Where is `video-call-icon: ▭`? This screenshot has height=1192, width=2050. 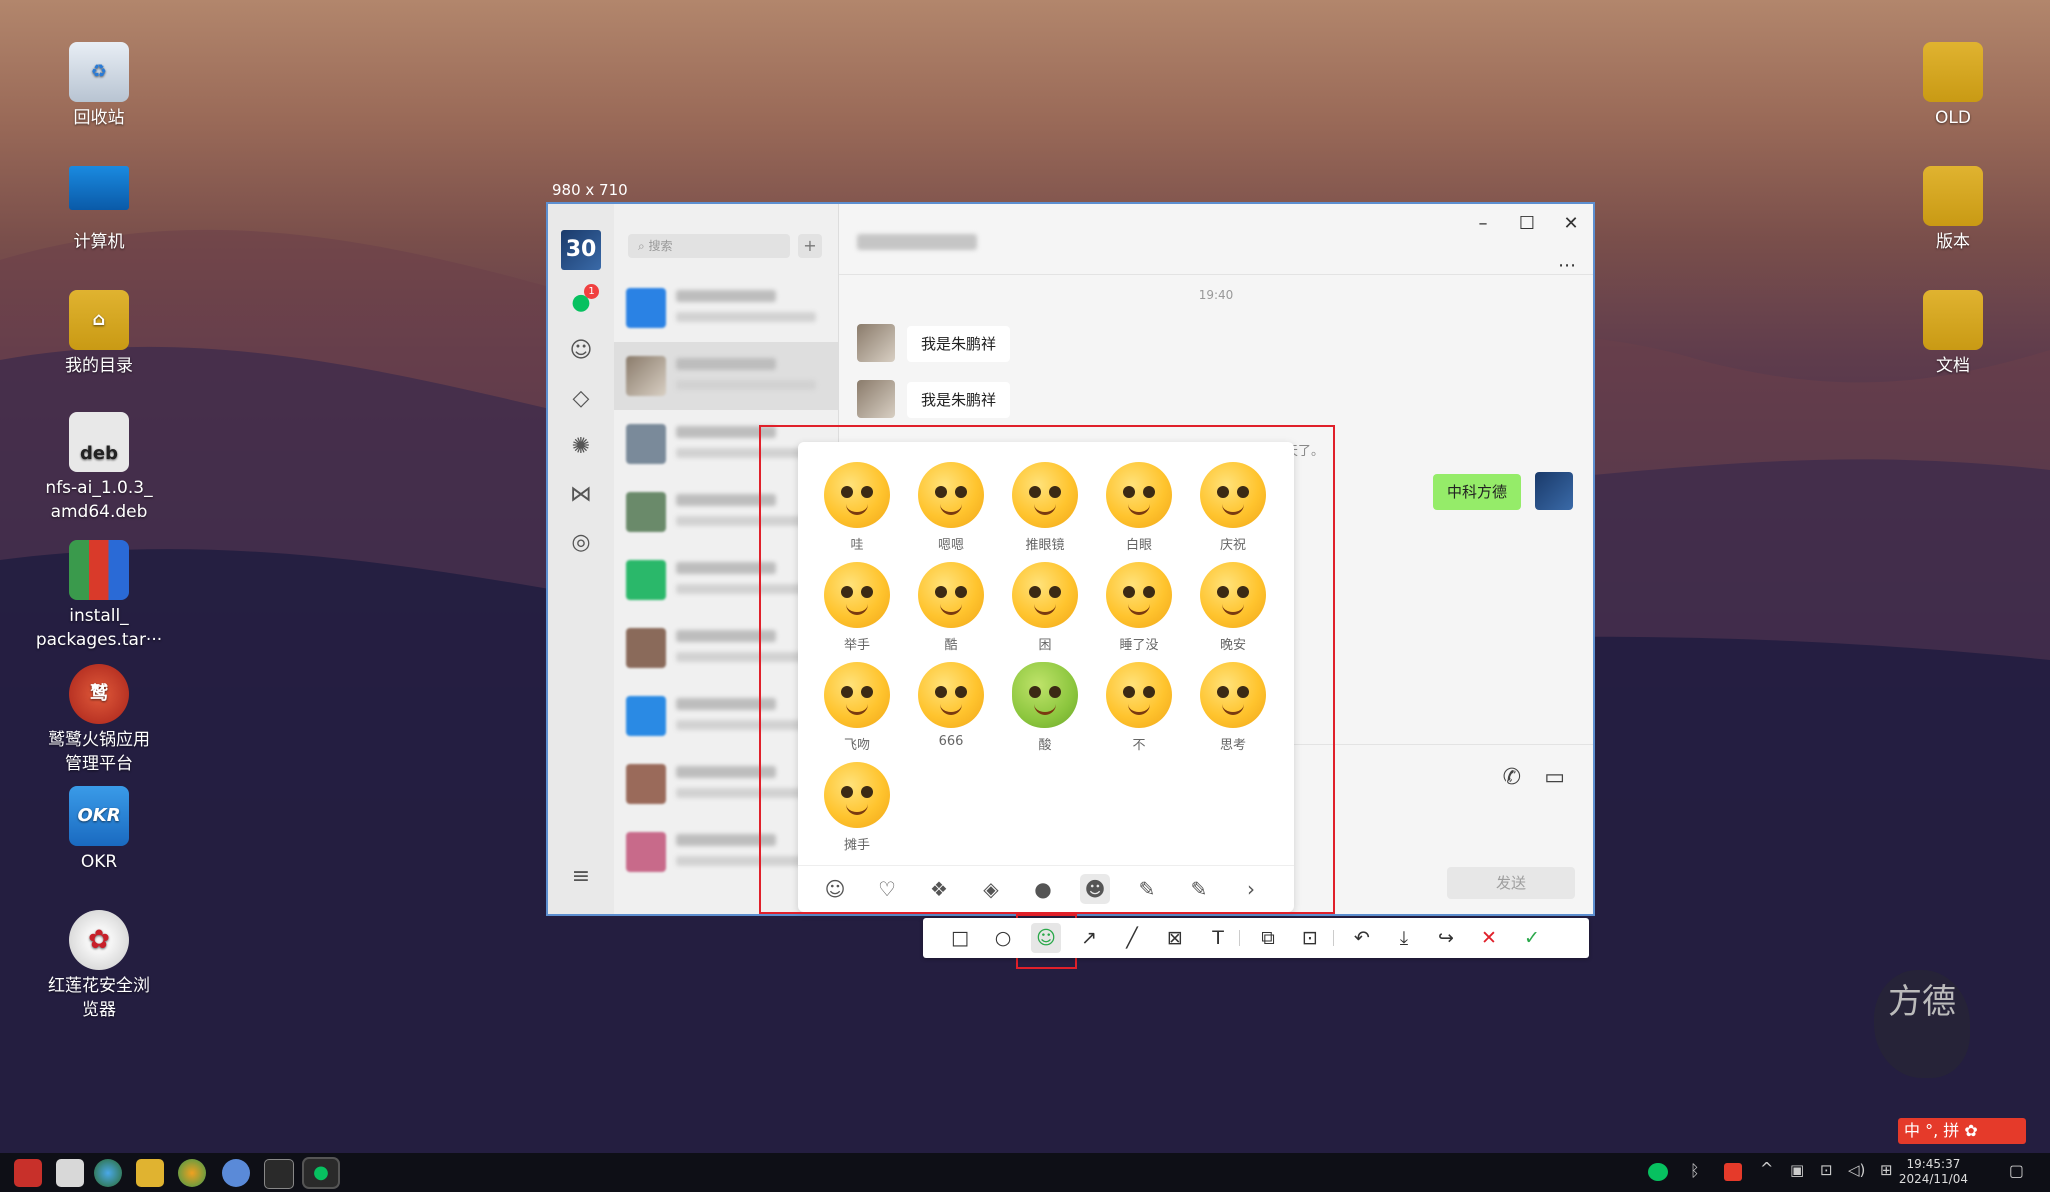
video-call-icon: ▭ is located at coordinates (1554, 777).